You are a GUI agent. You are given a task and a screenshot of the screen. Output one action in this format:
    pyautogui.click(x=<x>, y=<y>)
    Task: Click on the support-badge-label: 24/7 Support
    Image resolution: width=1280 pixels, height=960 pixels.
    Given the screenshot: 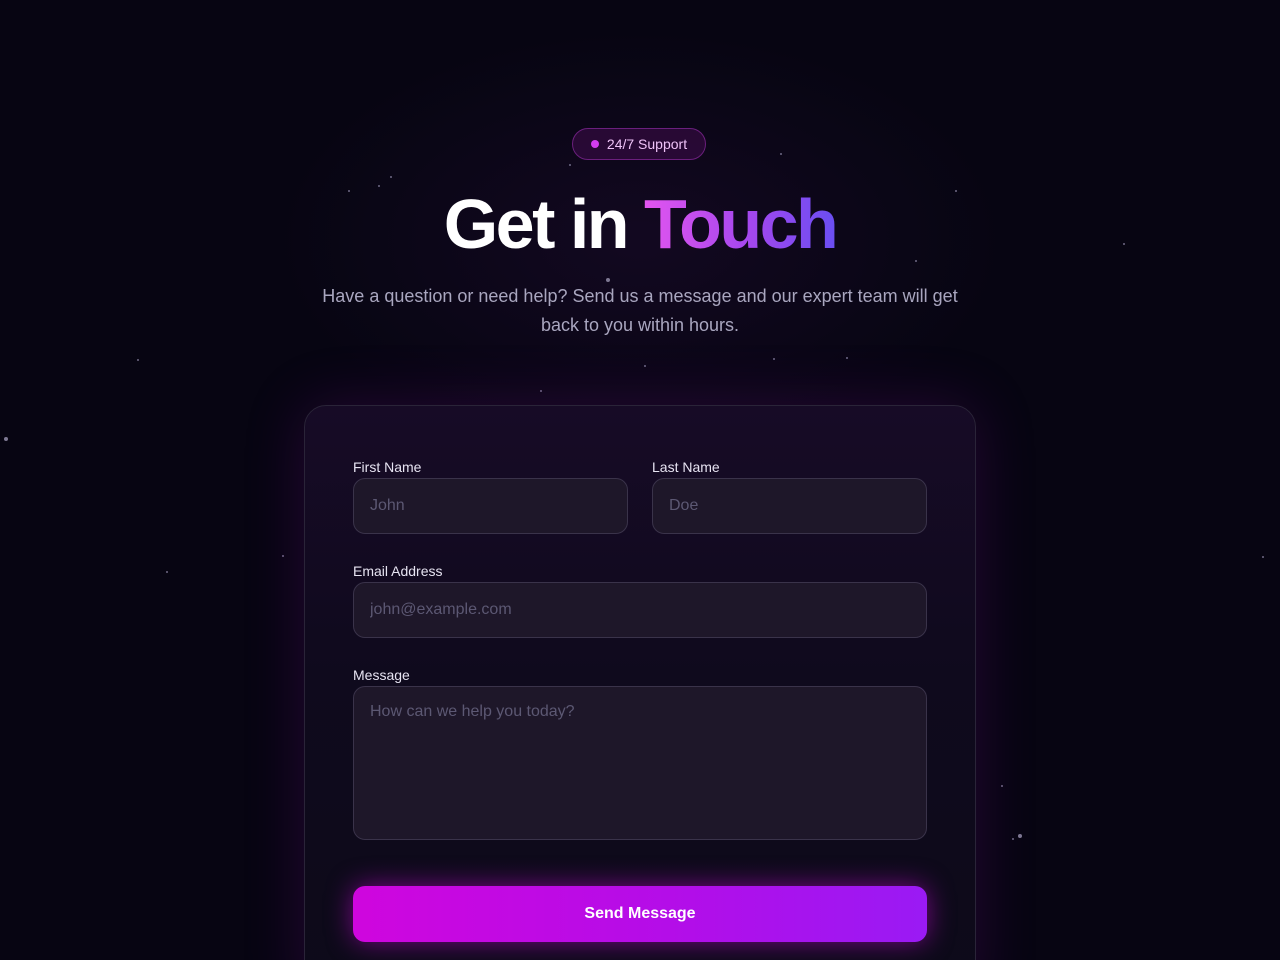 What is the action you would take?
    pyautogui.click(x=647, y=144)
    